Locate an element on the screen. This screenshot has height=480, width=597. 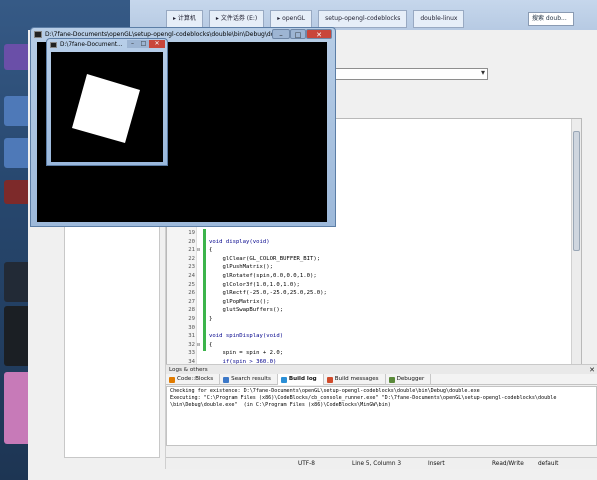
code-text: glPushMatrix(); is located at coordinates (241, 267).